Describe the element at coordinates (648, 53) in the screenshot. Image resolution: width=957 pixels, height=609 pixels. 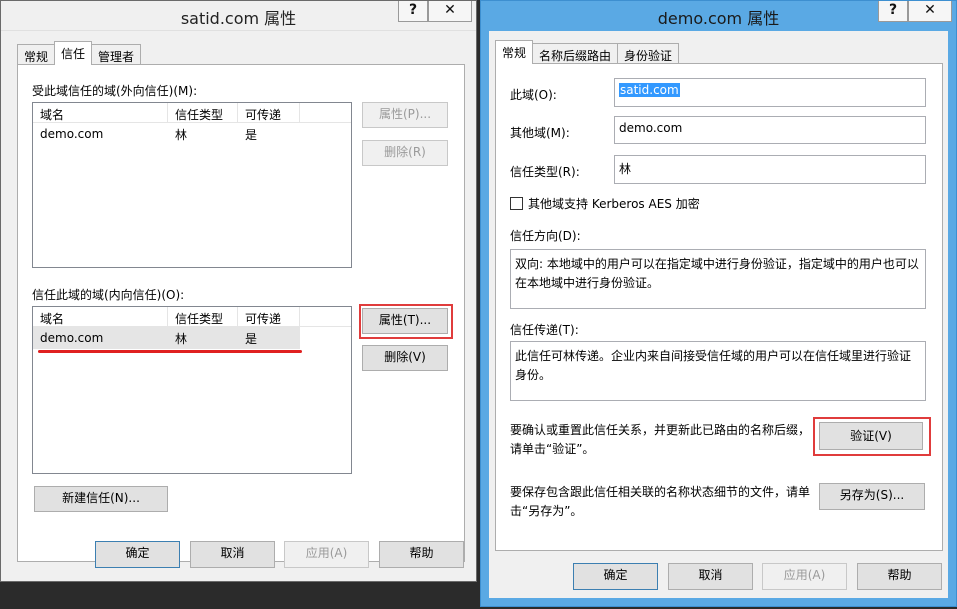
I see `tab-authentication: 身份验证` at that location.